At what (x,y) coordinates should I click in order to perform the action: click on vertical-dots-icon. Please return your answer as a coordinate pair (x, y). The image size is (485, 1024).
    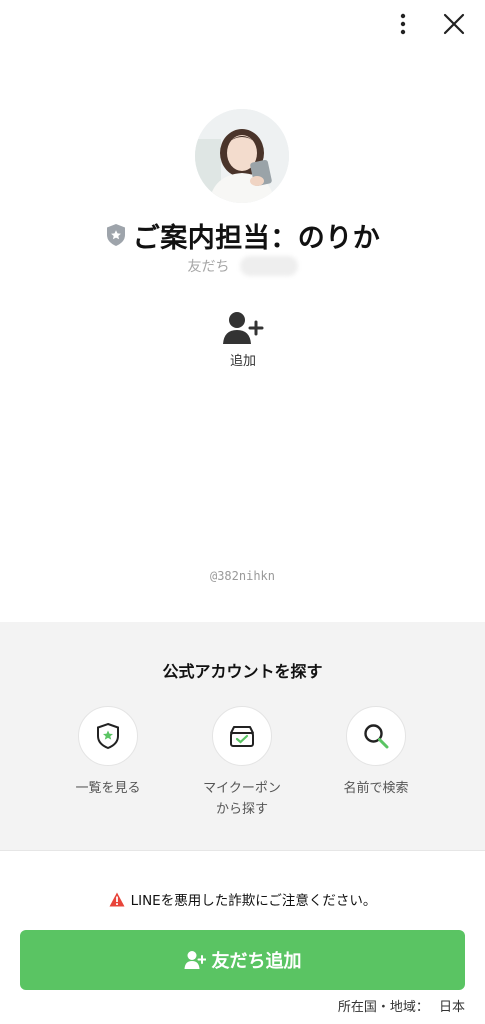
    Looking at the image, I should click on (403, 24).